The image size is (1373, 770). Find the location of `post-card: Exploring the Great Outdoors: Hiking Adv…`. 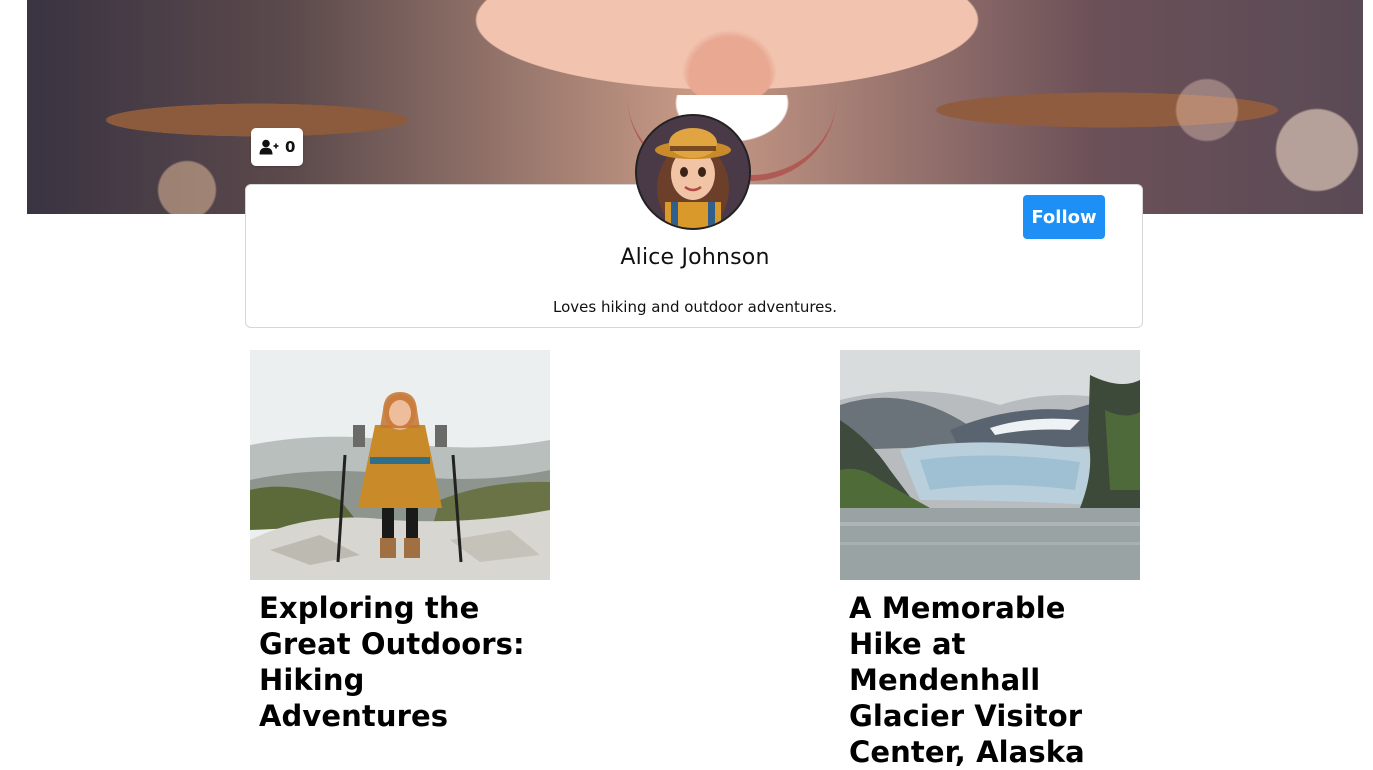

post-card: Exploring the Great Outdoors: Hiking Adv… is located at coordinates (400, 542).